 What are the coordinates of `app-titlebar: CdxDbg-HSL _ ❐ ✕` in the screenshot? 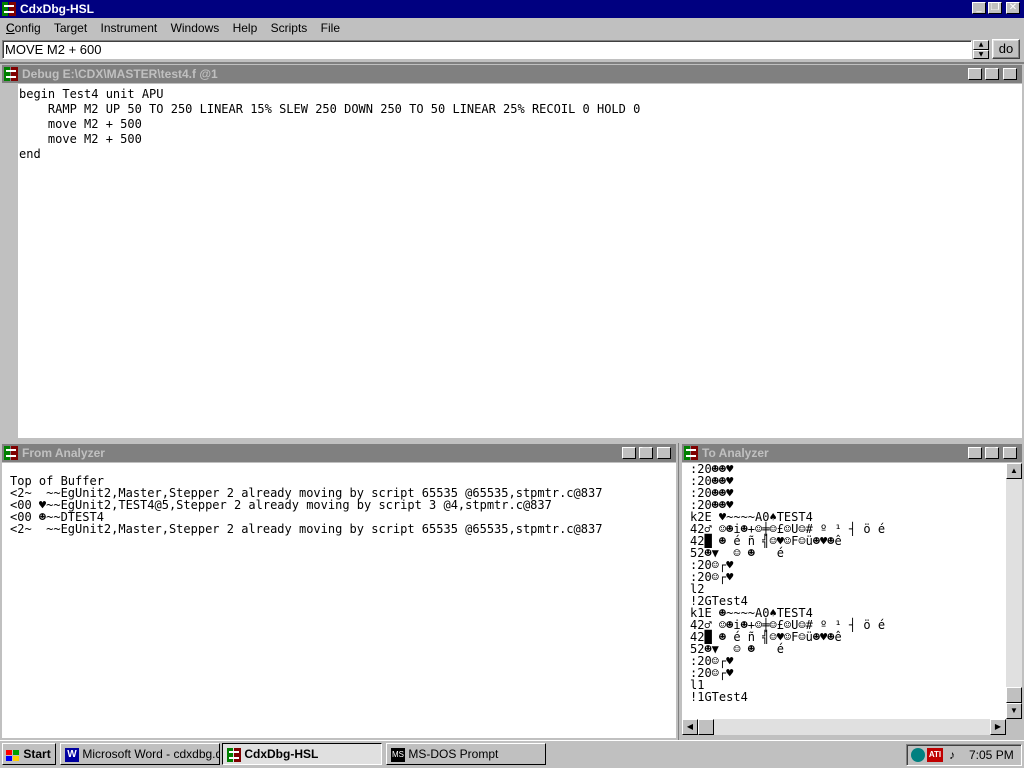 It's located at (512, 9).